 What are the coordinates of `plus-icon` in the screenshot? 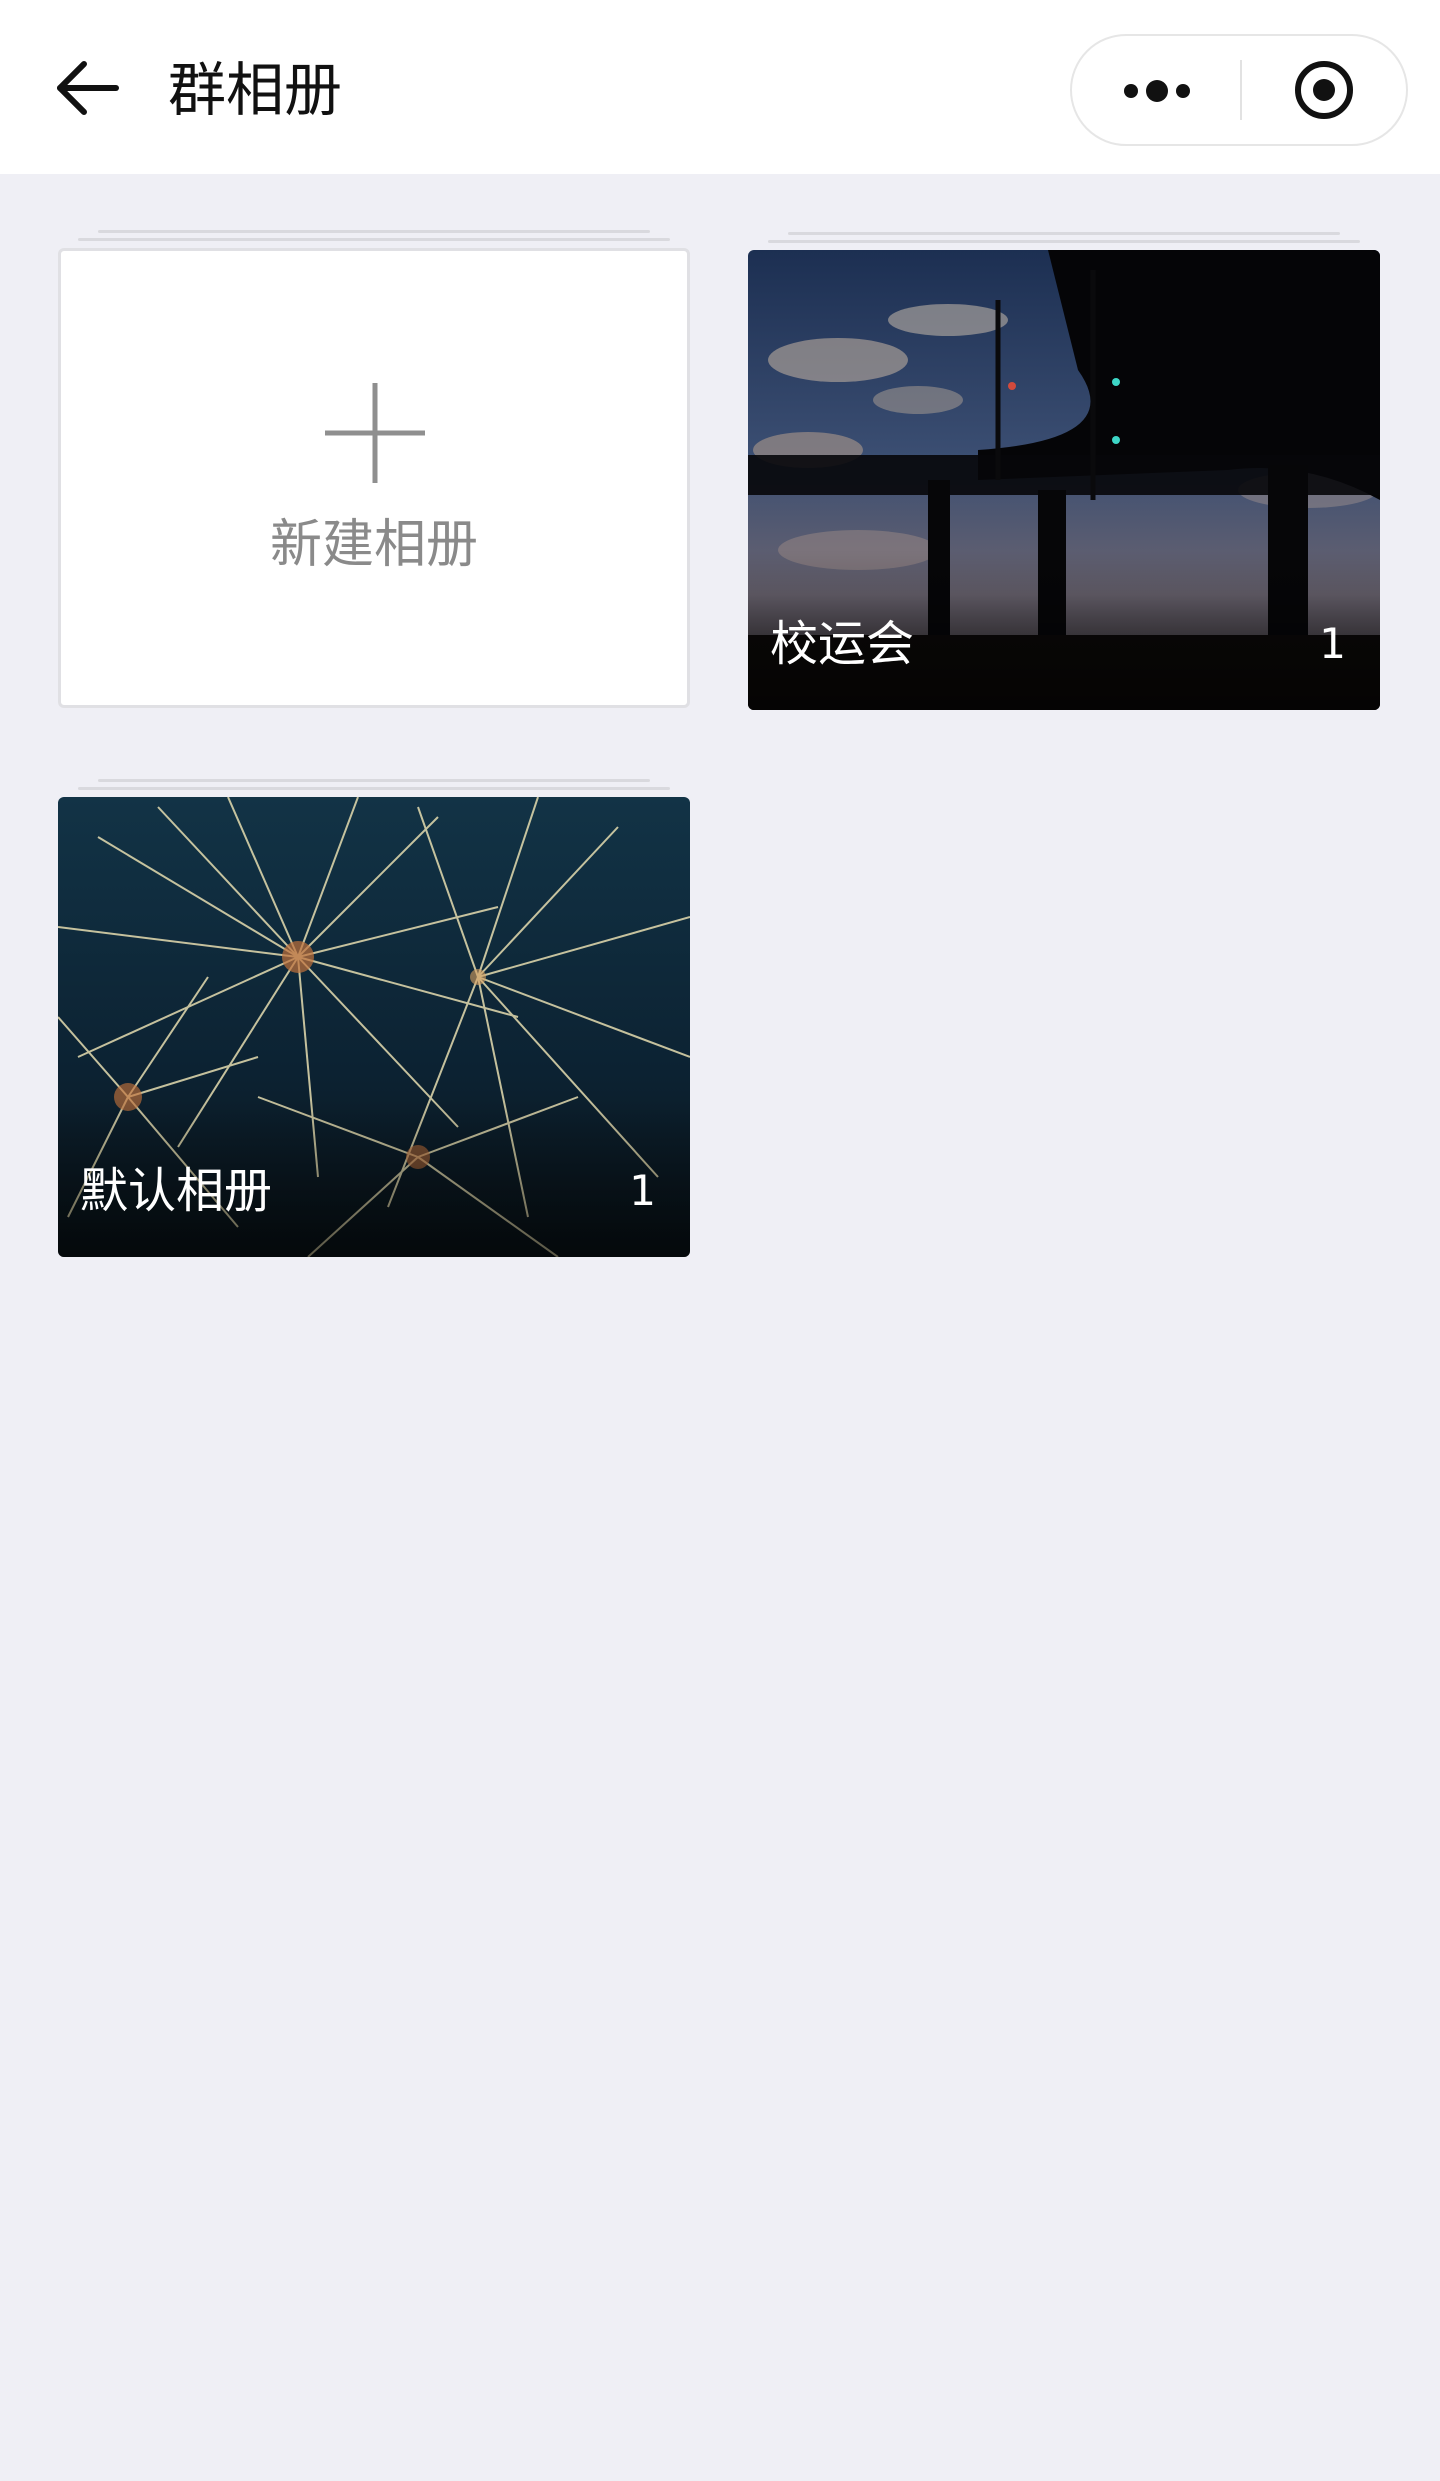 It's located at (375, 433).